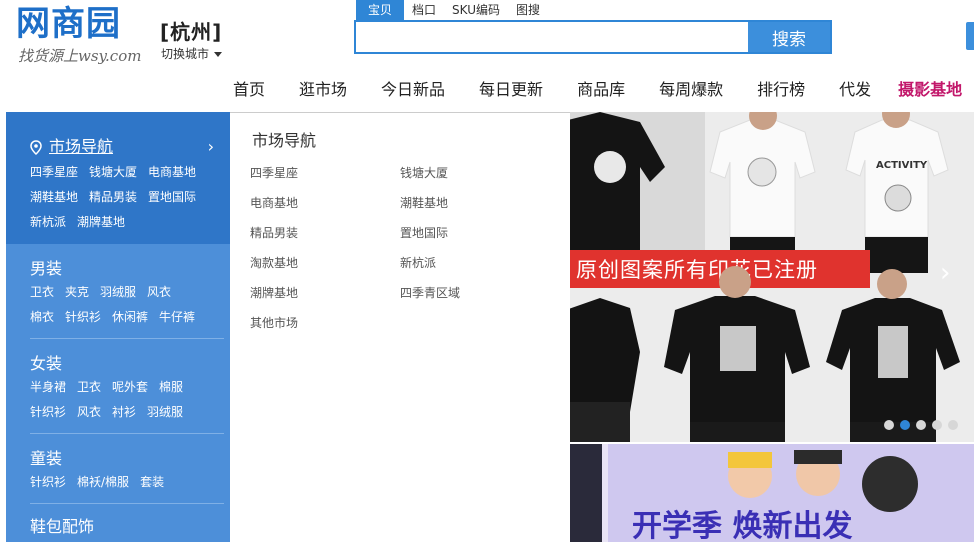 This screenshot has width=974, height=542. What do you see at coordinates (81, 146) in the screenshot?
I see `market-nav-label: 市场导航` at bounding box center [81, 146].